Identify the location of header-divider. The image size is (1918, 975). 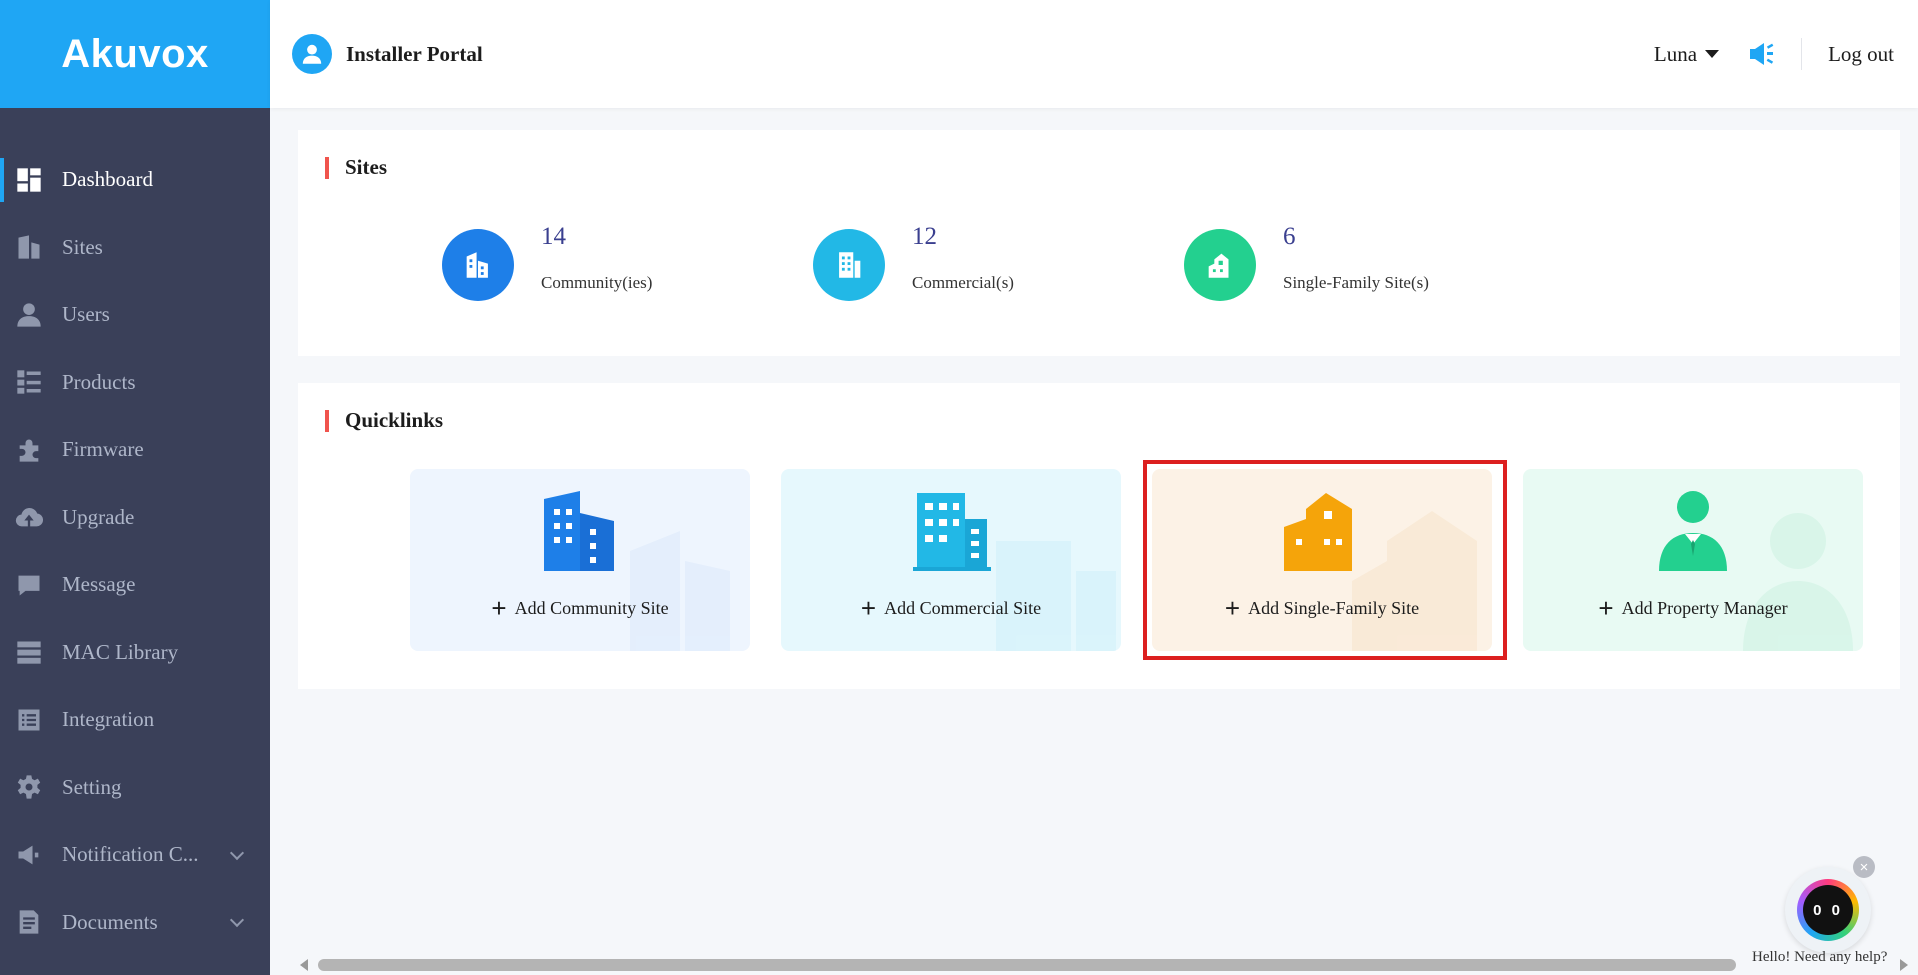
(1802, 54).